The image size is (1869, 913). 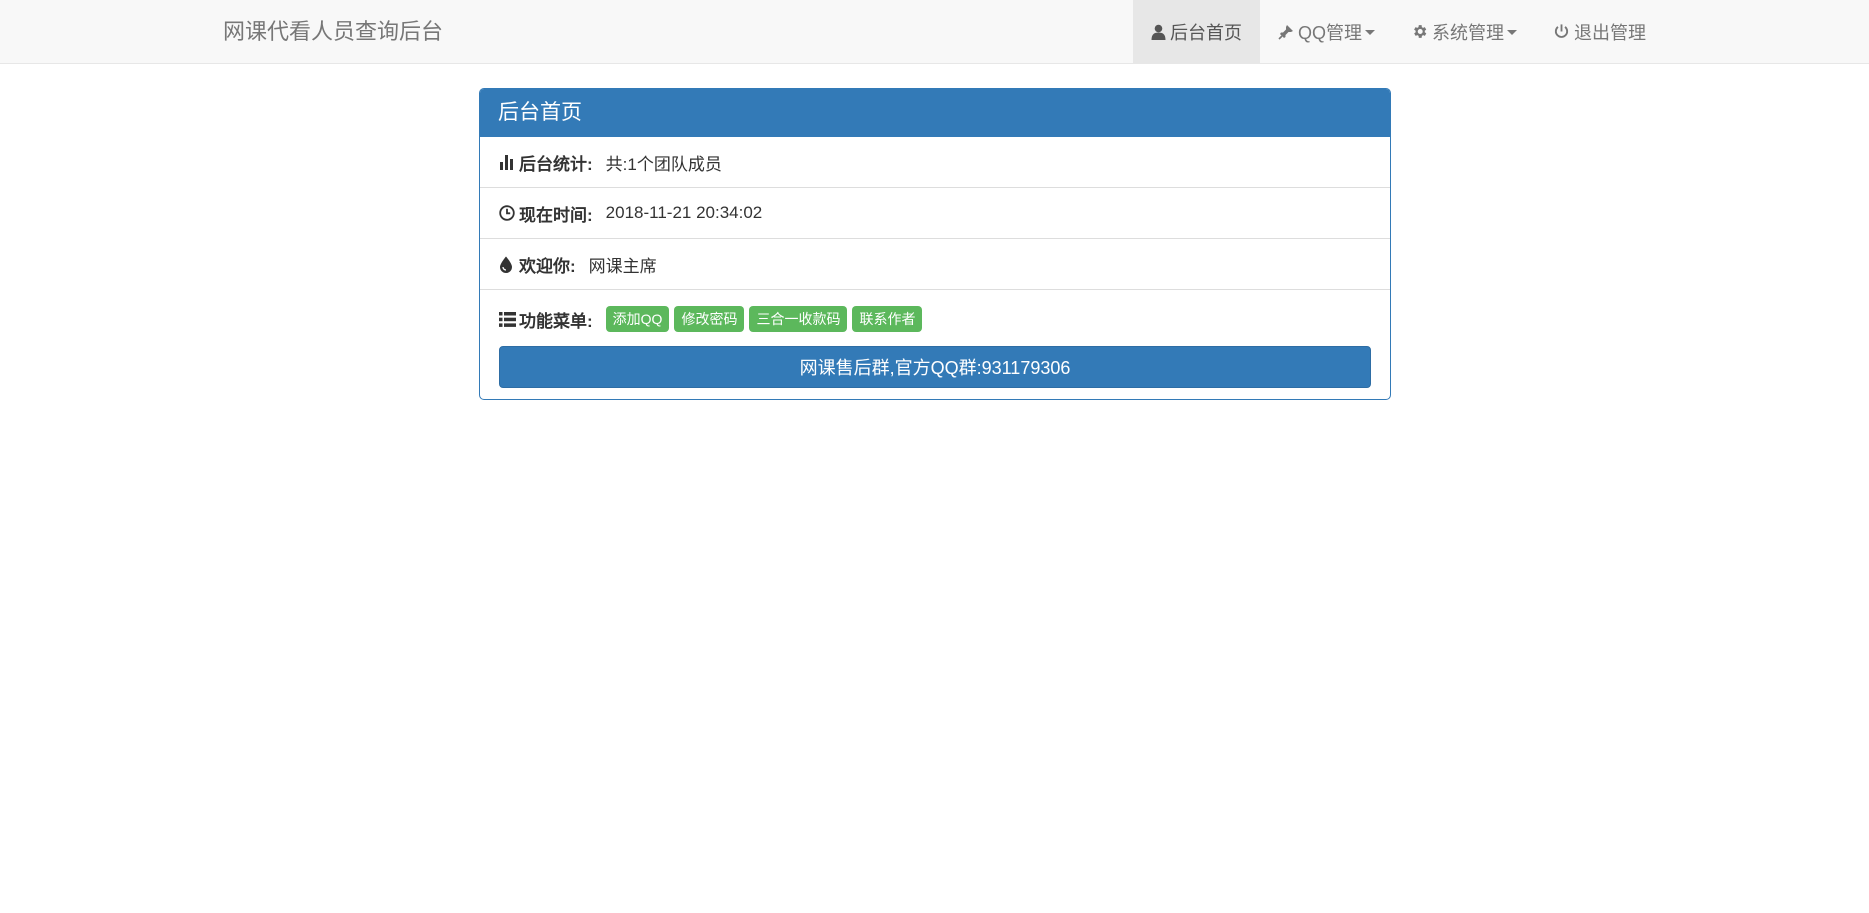 What do you see at coordinates (508, 264) in the screenshot?
I see `tint-drop-icon` at bounding box center [508, 264].